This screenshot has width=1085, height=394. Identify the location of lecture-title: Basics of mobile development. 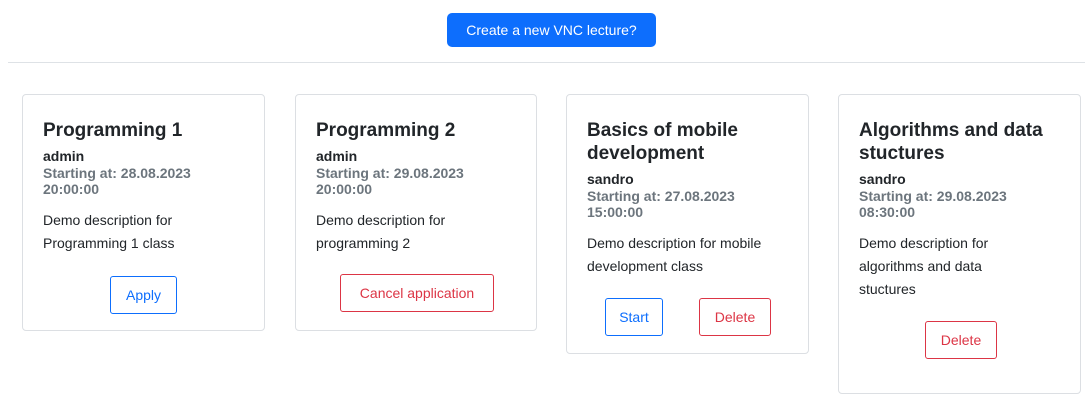
(662, 142).